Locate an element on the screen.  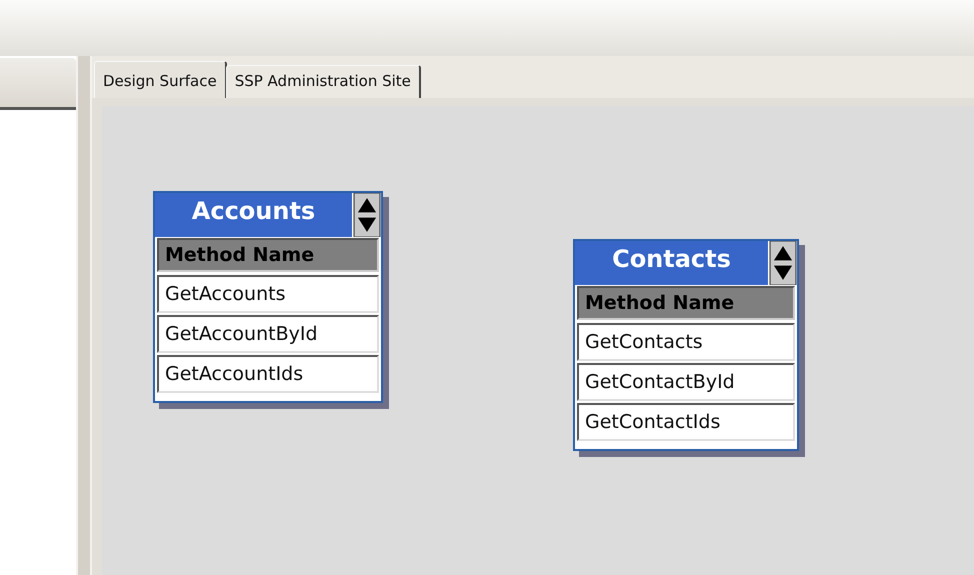
tab: SSP Administration Site is located at coordinates (323, 81).